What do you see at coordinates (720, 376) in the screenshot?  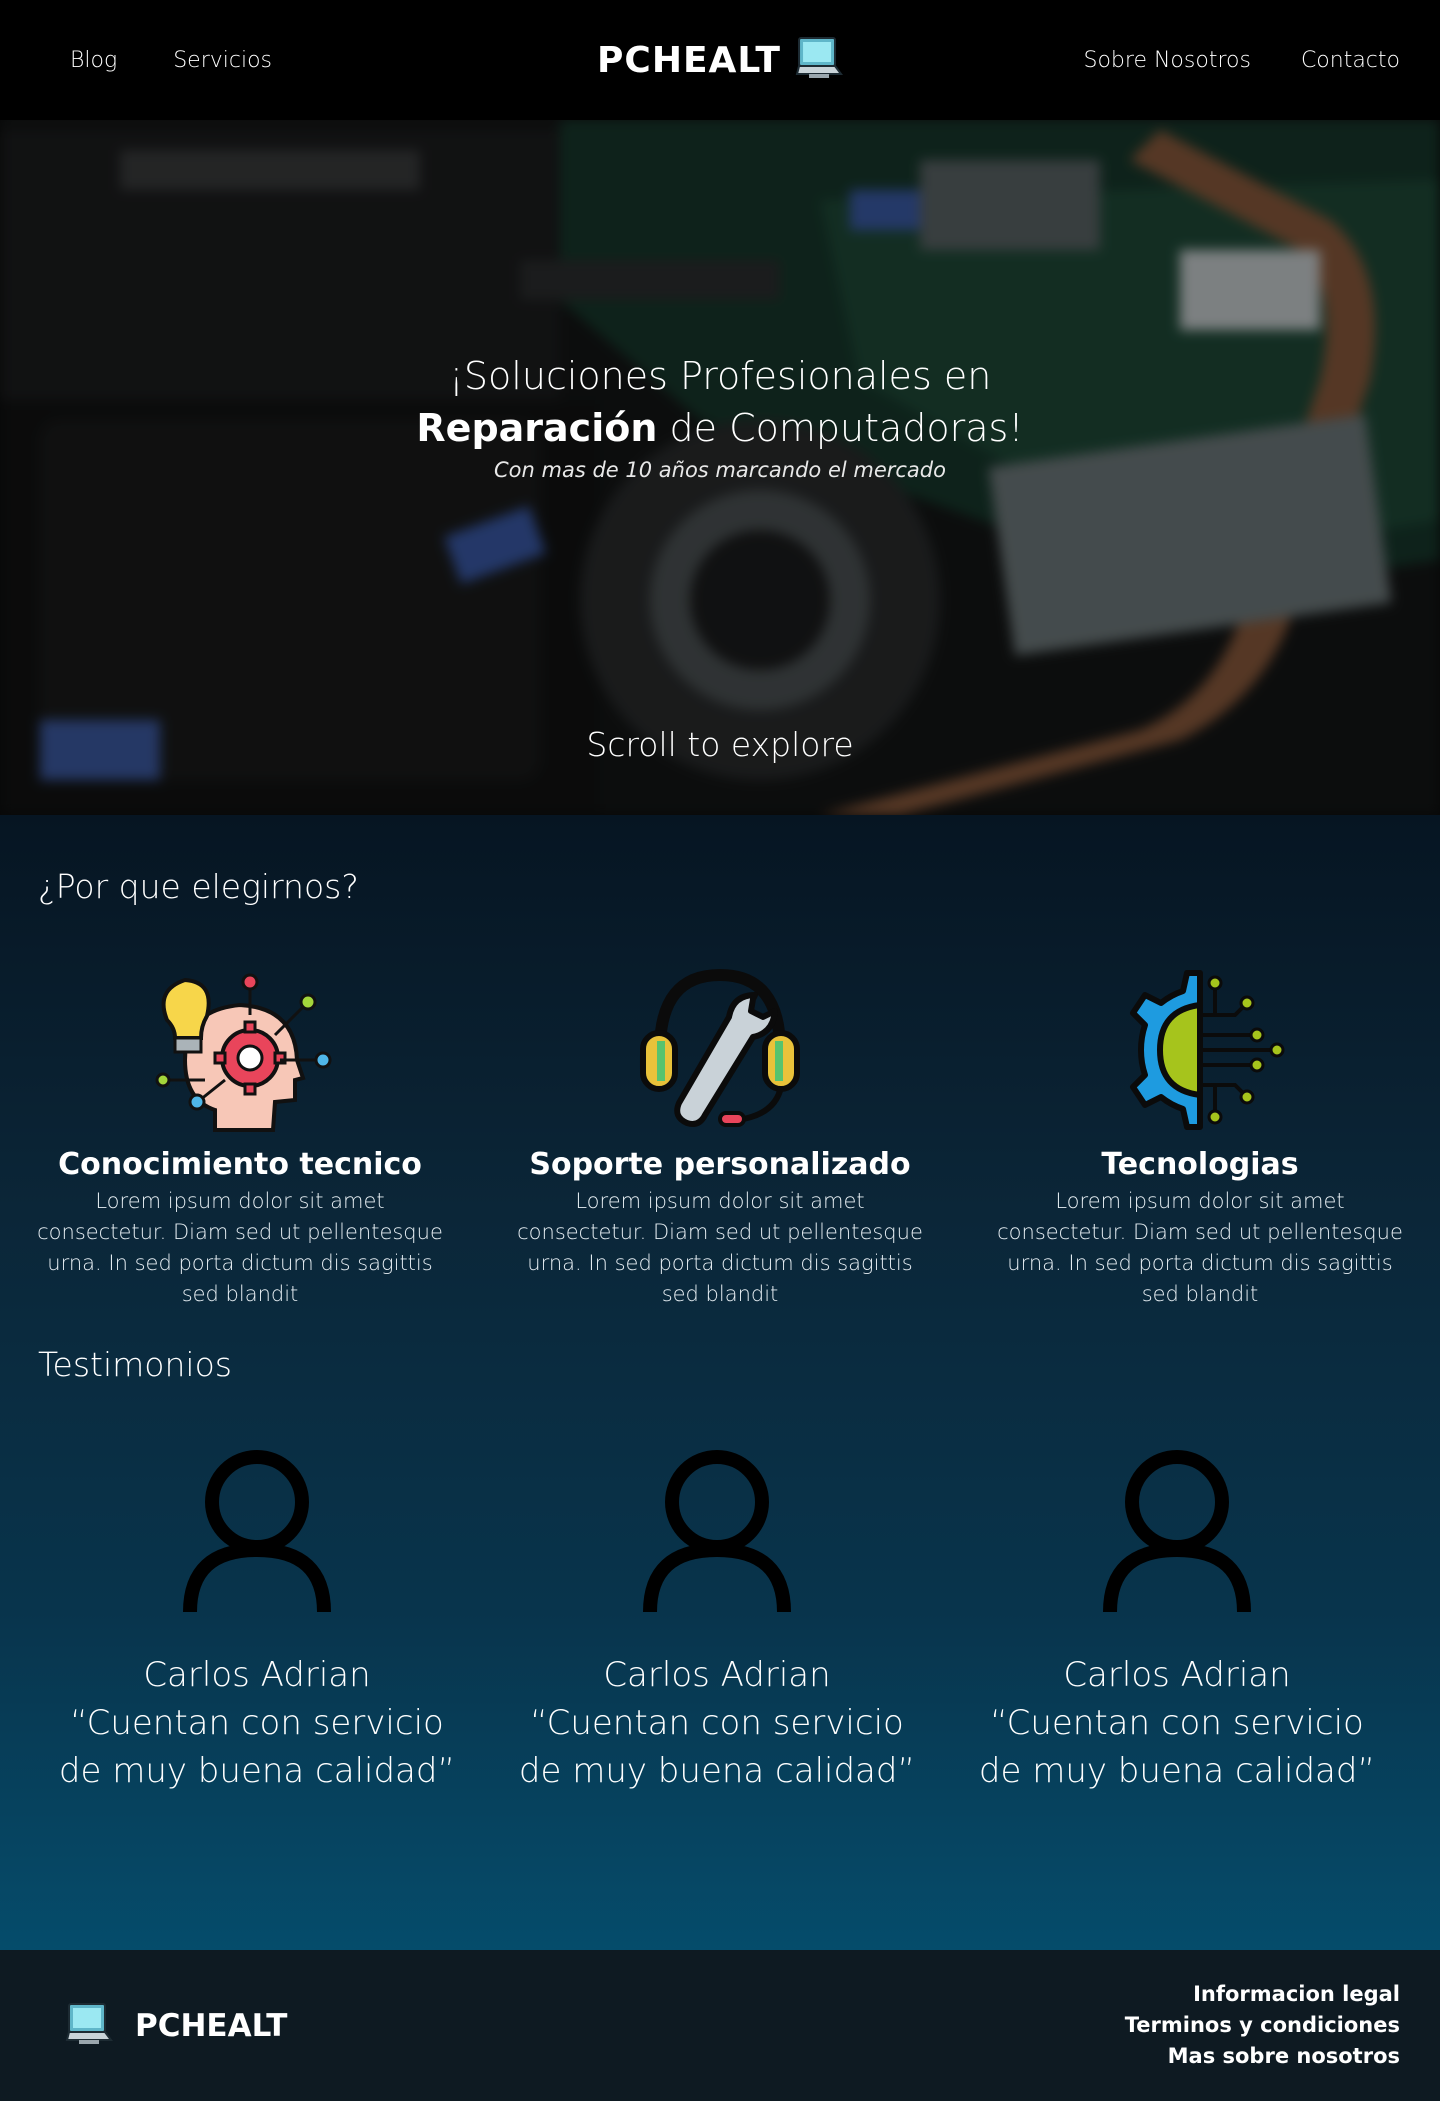 I see `hero-title-line1: ¡Soluciones Profesionales en` at bounding box center [720, 376].